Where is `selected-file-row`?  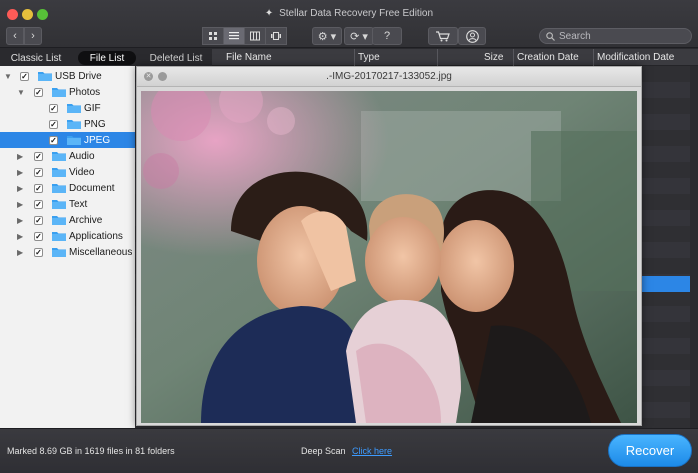
selected-file-row is located at coordinates (665, 284).